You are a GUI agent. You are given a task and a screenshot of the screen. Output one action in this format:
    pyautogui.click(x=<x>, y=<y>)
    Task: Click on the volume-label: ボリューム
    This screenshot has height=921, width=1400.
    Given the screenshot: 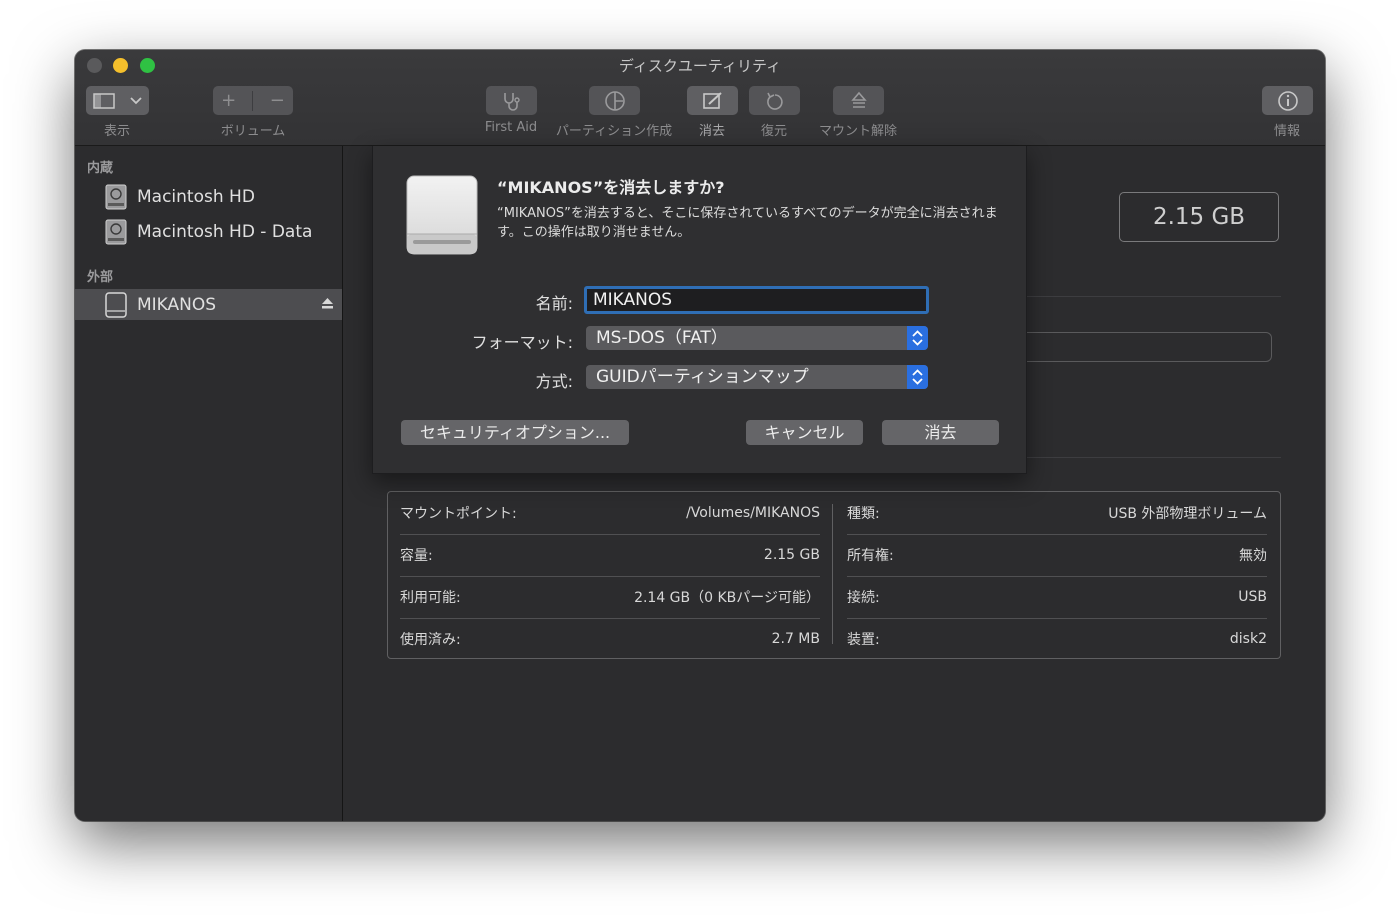 What is the action you would take?
    pyautogui.click(x=253, y=131)
    